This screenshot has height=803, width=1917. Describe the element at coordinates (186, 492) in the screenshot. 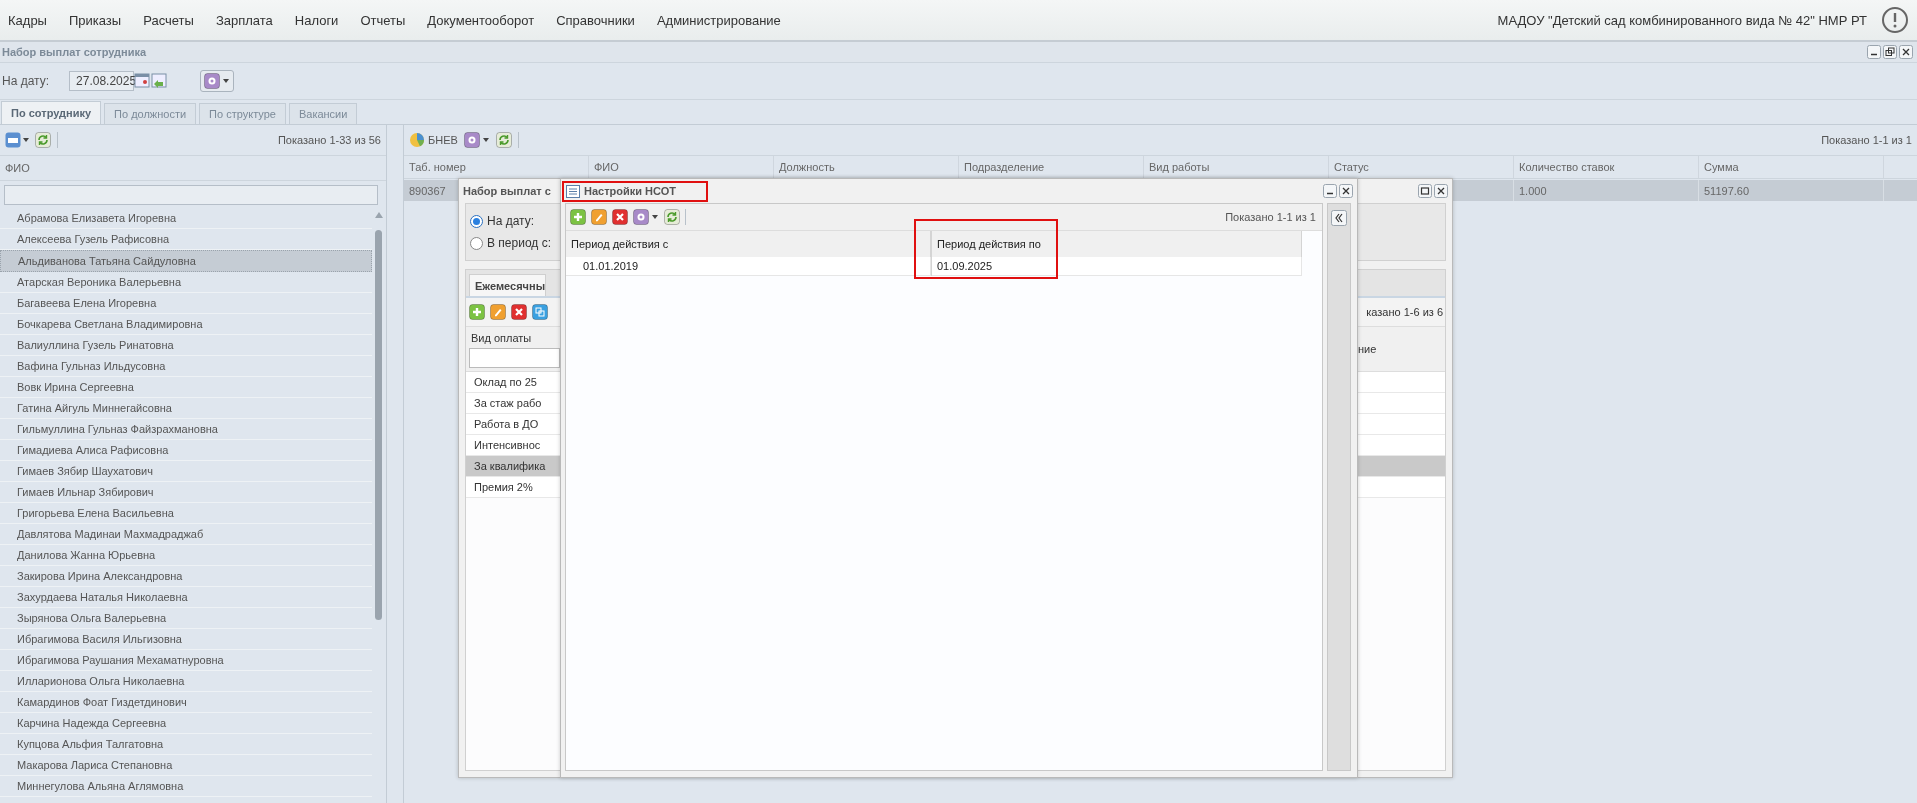

I see `employee-row: Гимаев Ильнар Зябирович` at that location.